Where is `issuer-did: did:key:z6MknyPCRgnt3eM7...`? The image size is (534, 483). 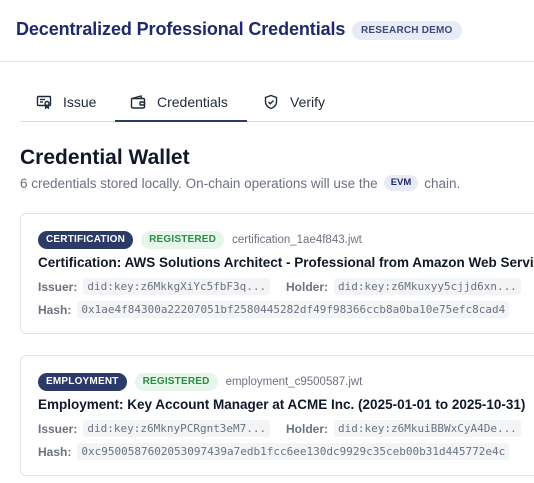
issuer-did: did:key:z6MknyPCRgnt3eM7... is located at coordinates (177, 428).